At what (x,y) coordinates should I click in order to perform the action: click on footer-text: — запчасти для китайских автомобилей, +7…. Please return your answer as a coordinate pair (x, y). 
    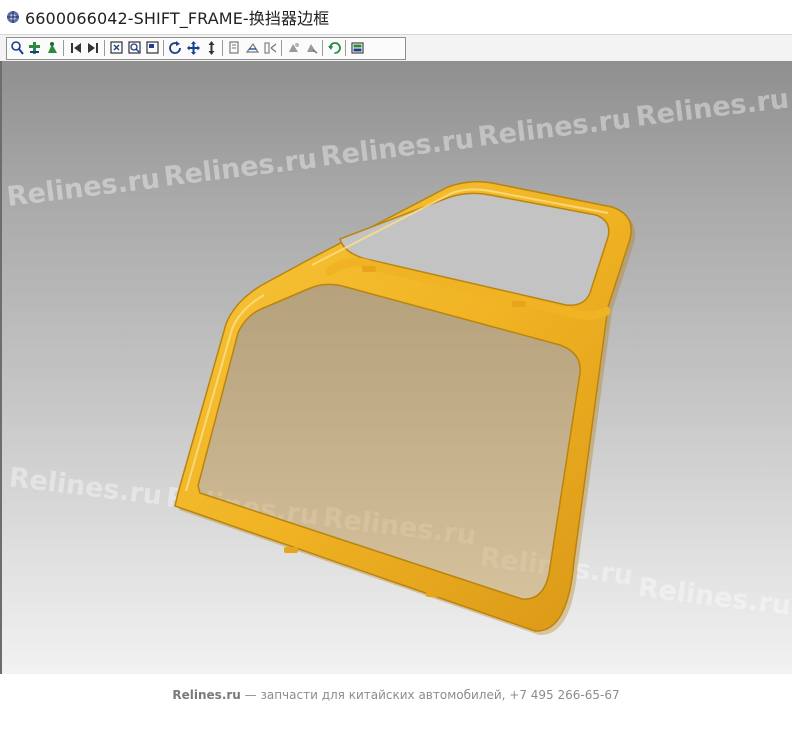
    Looking at the image, I should click on (430, 695).